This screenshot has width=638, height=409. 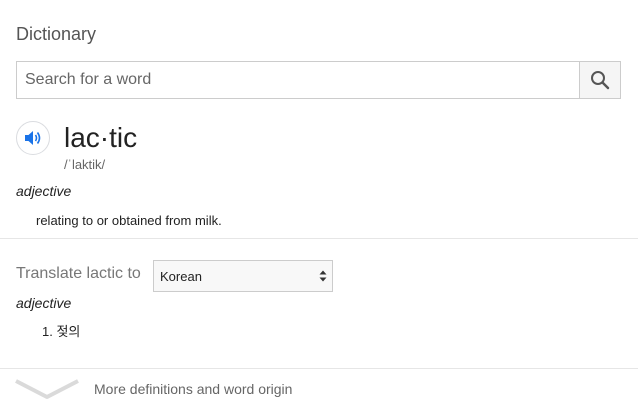 I want to click on search-input, so click(x=298, y=80).